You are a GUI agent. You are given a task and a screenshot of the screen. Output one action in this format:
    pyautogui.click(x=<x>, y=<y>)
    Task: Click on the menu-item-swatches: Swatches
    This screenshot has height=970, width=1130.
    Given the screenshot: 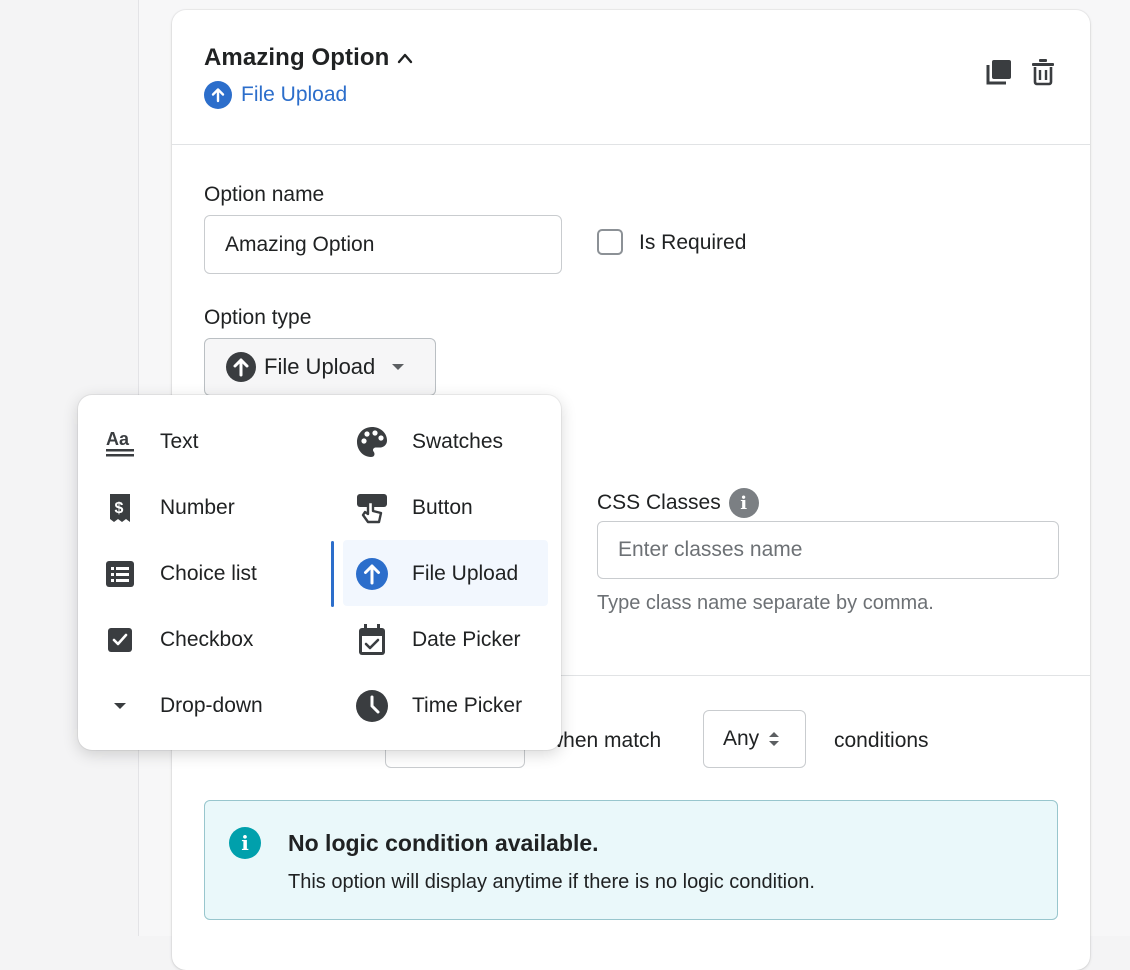 What is the action you would take?
    pyautogui.click(x=428, y=442)
    